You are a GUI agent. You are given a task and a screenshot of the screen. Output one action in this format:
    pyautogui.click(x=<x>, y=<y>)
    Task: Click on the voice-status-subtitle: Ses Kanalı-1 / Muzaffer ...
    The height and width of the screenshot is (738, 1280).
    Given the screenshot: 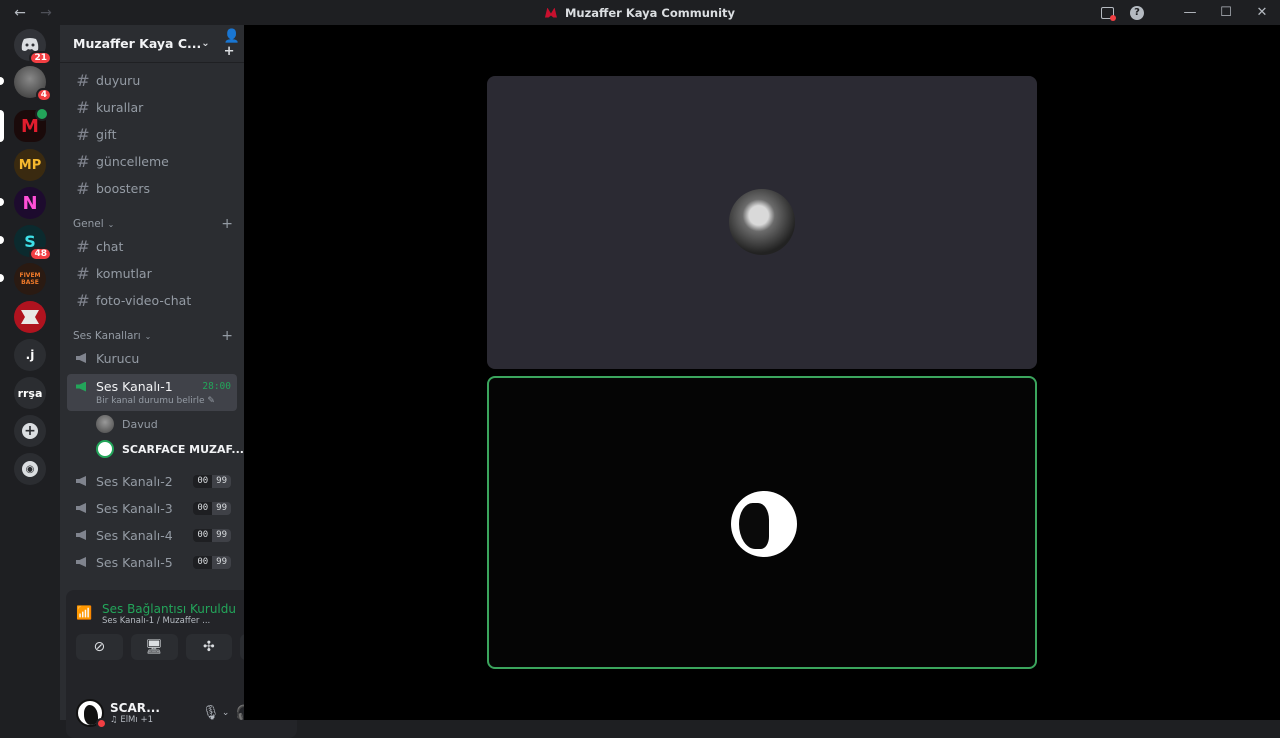 What is the action you would take?
    pyautogui.click(x=168, y=621)
    